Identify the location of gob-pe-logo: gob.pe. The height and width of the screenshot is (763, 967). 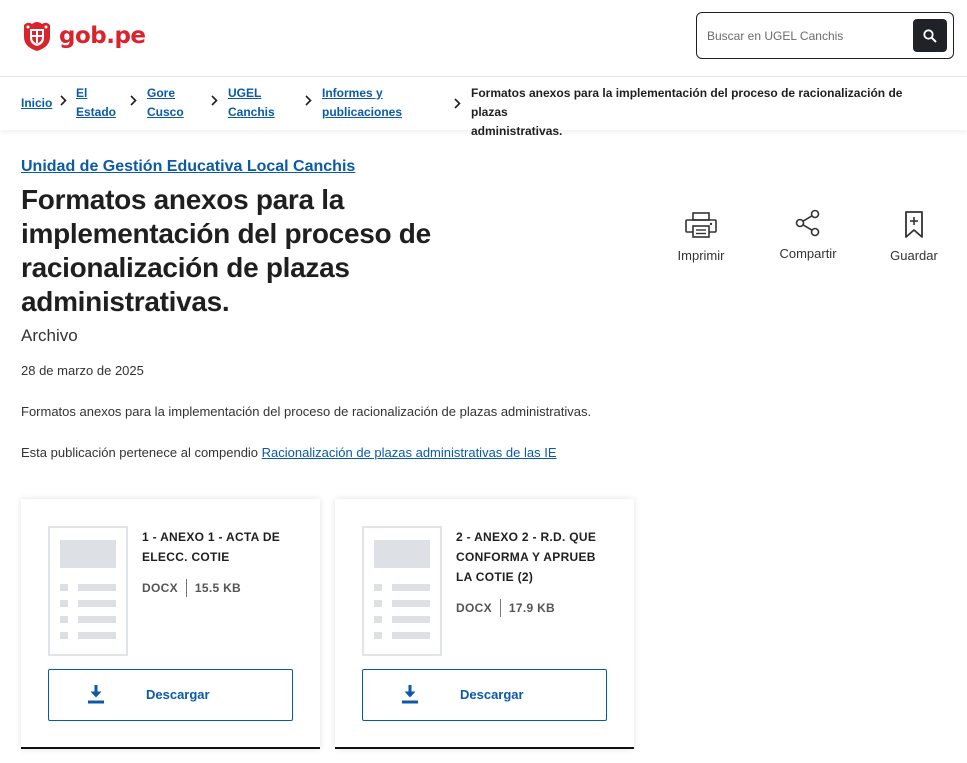
(83, 36).